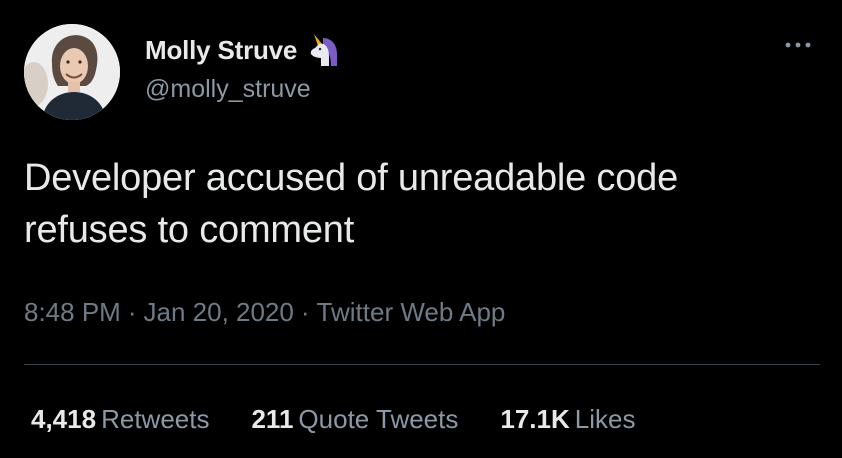  What do you see at coordinates (535, 419) in the screenshot?
I see `likes-count: 17.1K` at bounding box center [535, 419].